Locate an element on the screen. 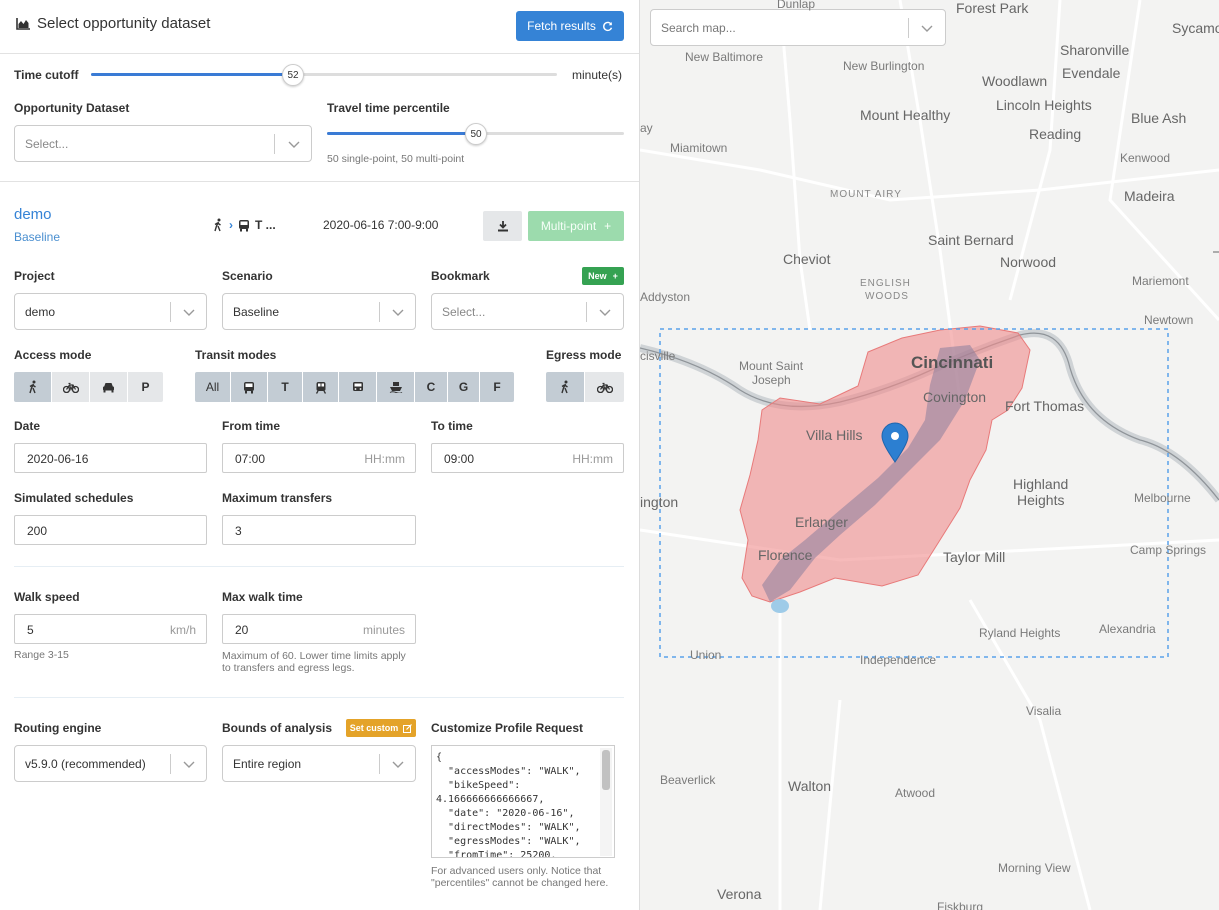 The image size is (1219, 910). walk-icon is located at coordinates (32, 387).